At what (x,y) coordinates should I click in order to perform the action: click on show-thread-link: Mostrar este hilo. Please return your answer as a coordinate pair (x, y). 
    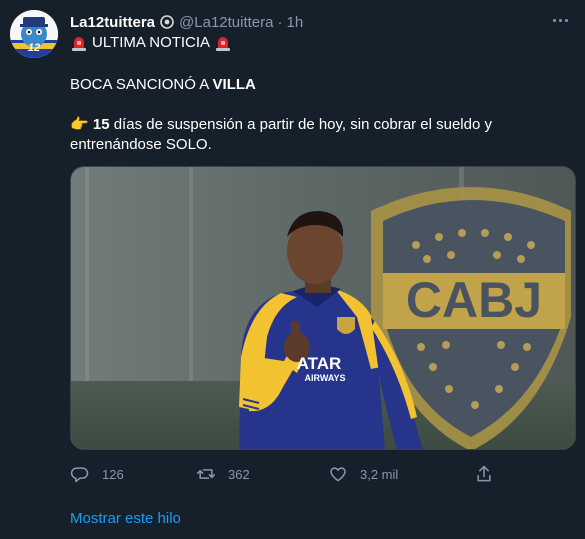
    Looking at the image, I should click on (125, 518).